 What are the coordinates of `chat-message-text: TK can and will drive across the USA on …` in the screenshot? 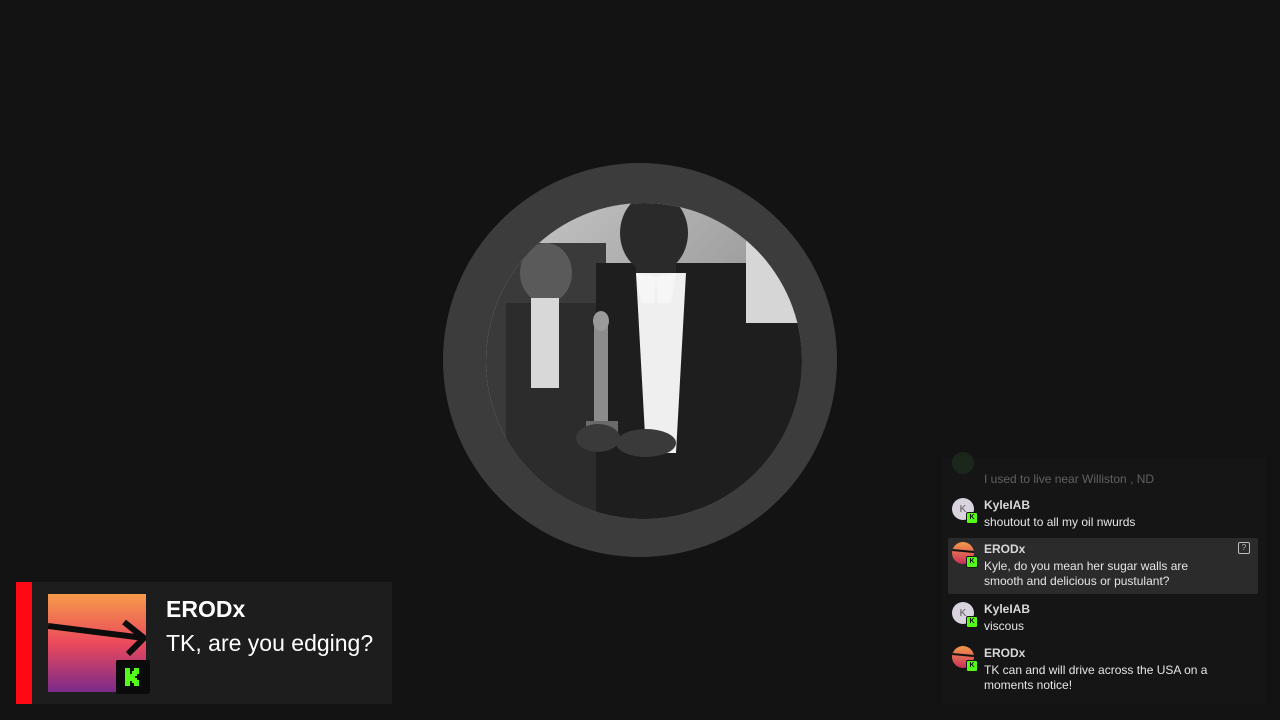 It's located at (1096, 677).